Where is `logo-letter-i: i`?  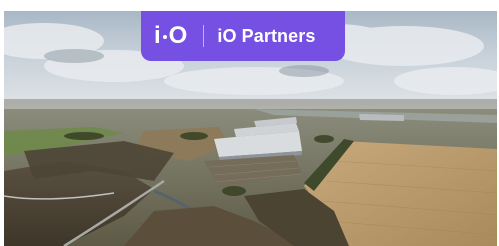
logo-letter-i: i is located at coordinates (157, 35).